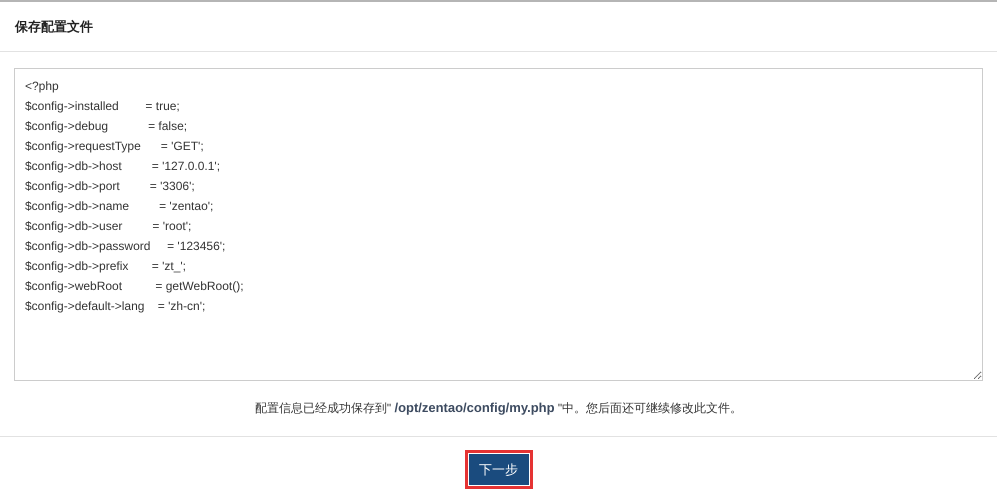 The image size is (997, 500). What do you see at coordinates (499, 408) in the screenshot?
I see `save-message: 配置信息已经成功保存到" /opt/zentao/config/my.php "中。您后面还可继续修改此文件。` at bounding box center [499, 408].